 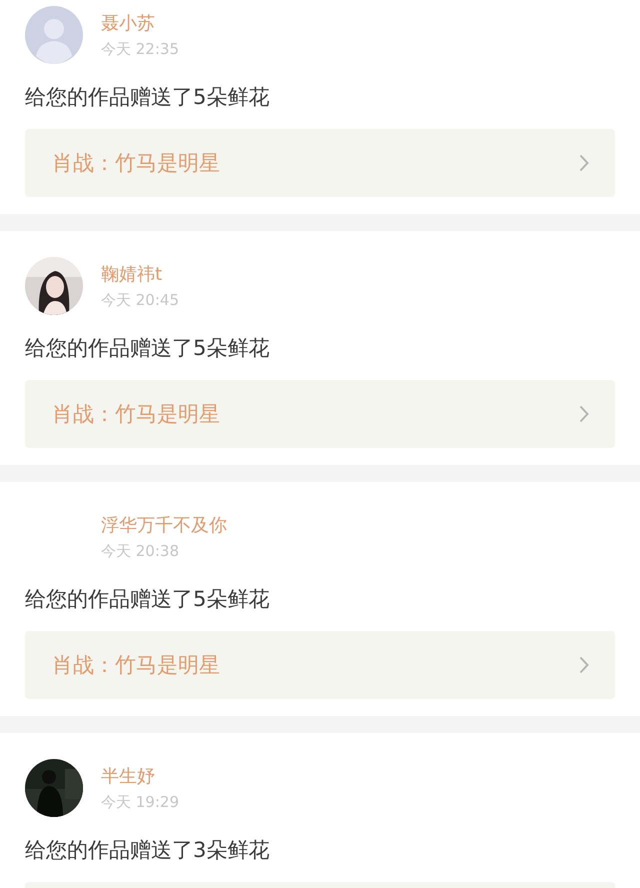 I want to click on user-name: 半生妤, so click(x=140, y=776).